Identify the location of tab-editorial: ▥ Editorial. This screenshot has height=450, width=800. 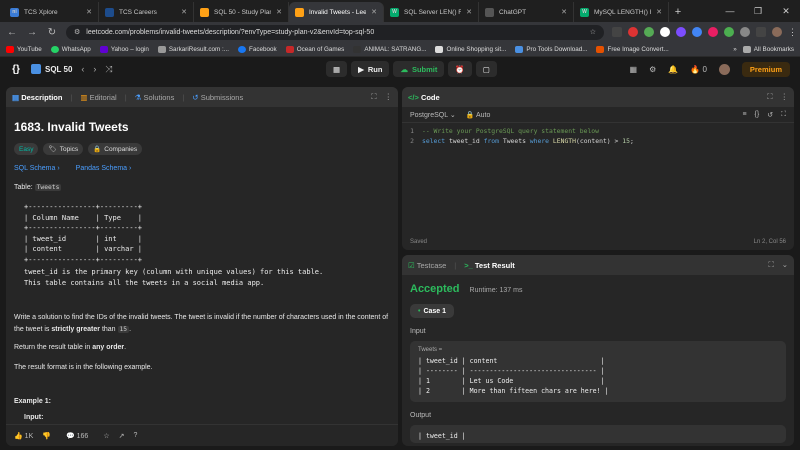
(98, 97).